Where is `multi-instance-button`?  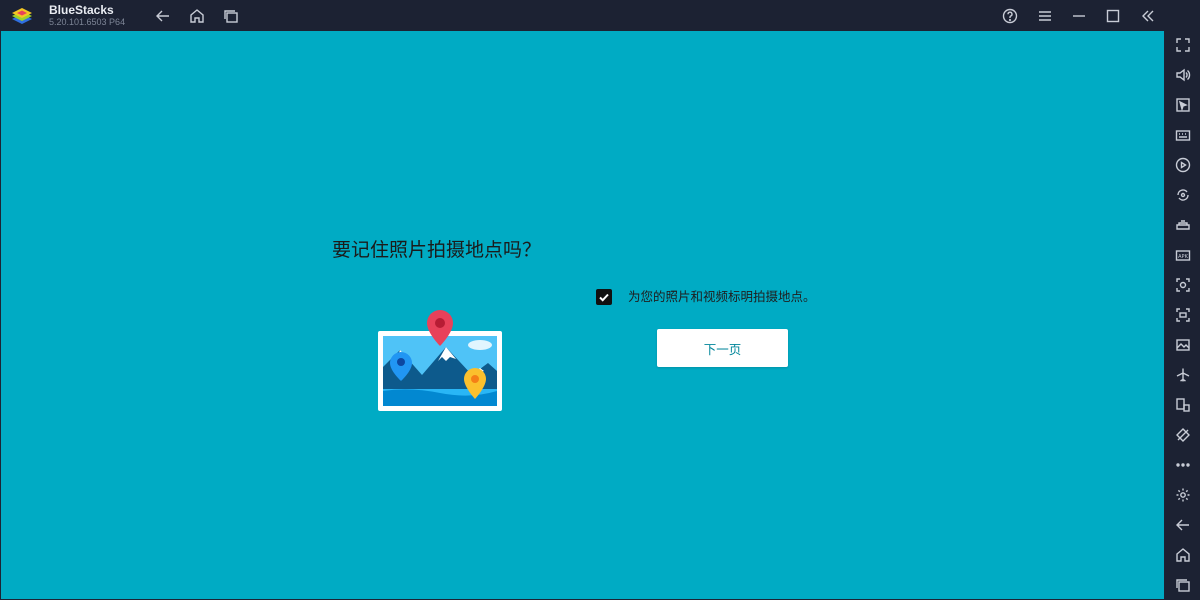 multi-instance-button is located at coordinates (1182, 404).